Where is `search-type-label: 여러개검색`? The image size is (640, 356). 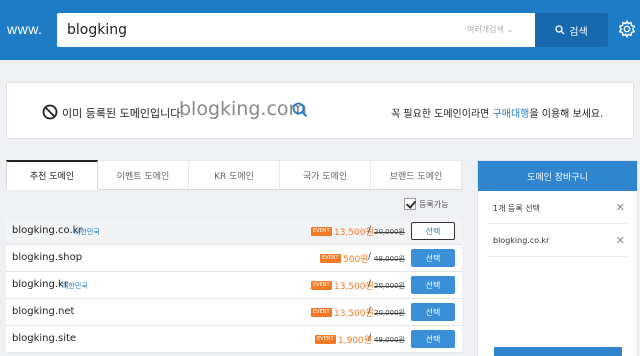 search-type-label: 여러개검색 is located at coordinates (485, 29).